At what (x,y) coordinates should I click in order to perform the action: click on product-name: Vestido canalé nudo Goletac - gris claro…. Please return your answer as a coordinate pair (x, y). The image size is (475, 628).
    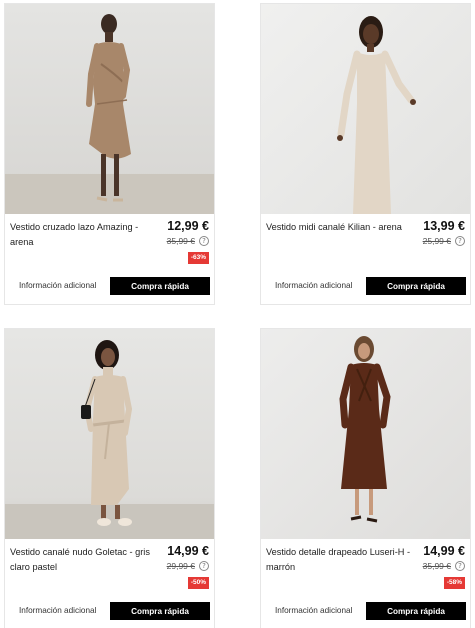
    Looking at the image, I should click on (84, 560).